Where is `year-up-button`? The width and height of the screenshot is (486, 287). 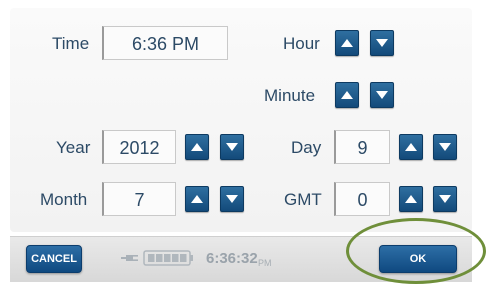
year-up-button is located at coordinates (197, 147).